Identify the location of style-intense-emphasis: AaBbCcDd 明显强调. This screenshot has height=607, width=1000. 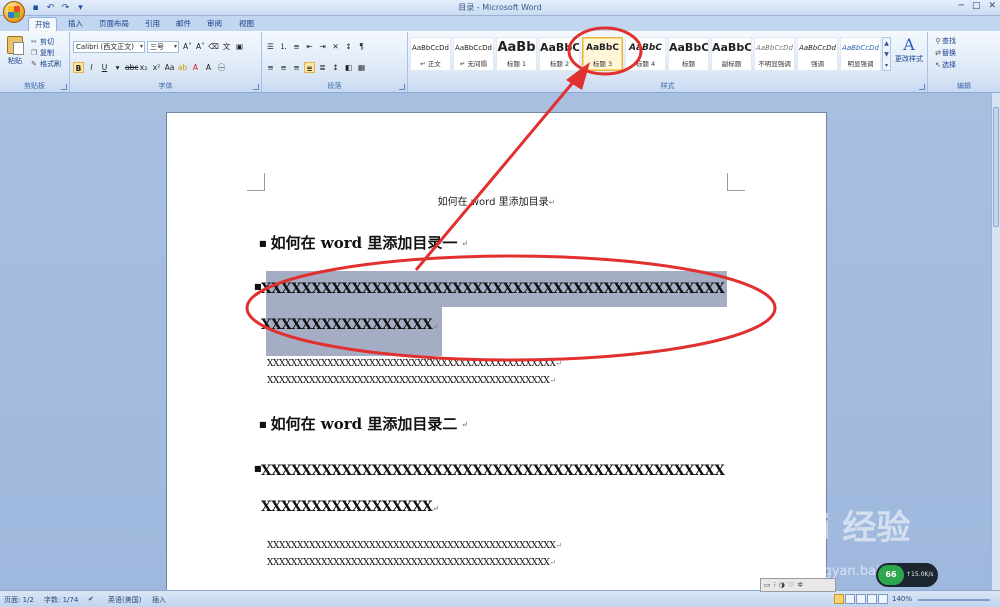
(860, 54).